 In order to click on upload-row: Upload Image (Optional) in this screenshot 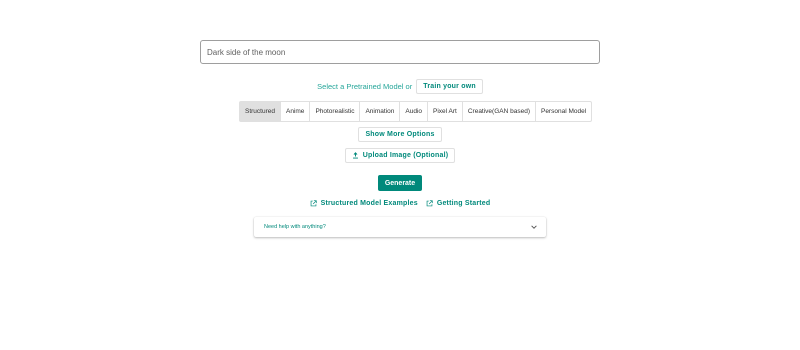, I will do `click(400, 155)`.